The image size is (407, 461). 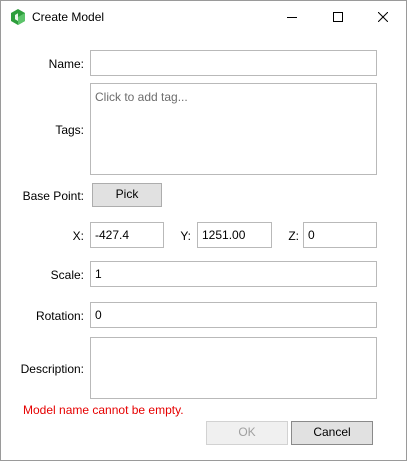 I want to click on cancel-button: Cancel, so click(x=332, y=433).